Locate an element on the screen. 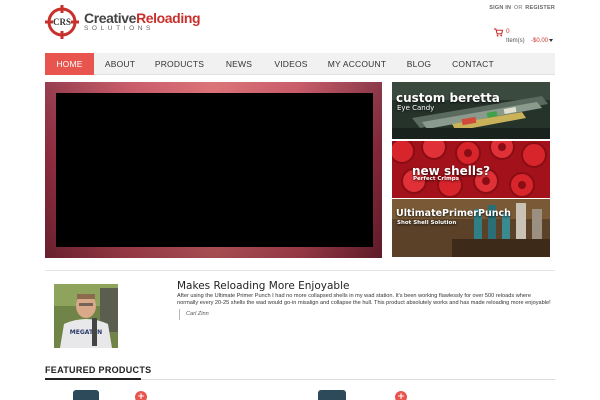 Image resolution: width=600 pixels, height=400 pixels. section-divider is located at coordinates (300, 270).